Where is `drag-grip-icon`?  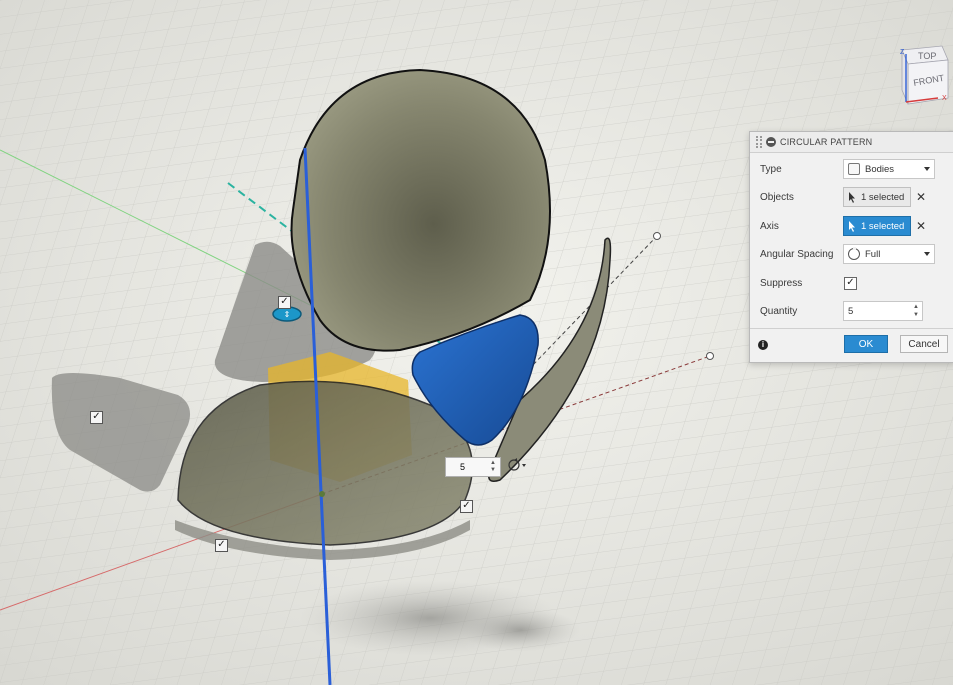
drag-grip-icon is located at coordinates (759, 142).